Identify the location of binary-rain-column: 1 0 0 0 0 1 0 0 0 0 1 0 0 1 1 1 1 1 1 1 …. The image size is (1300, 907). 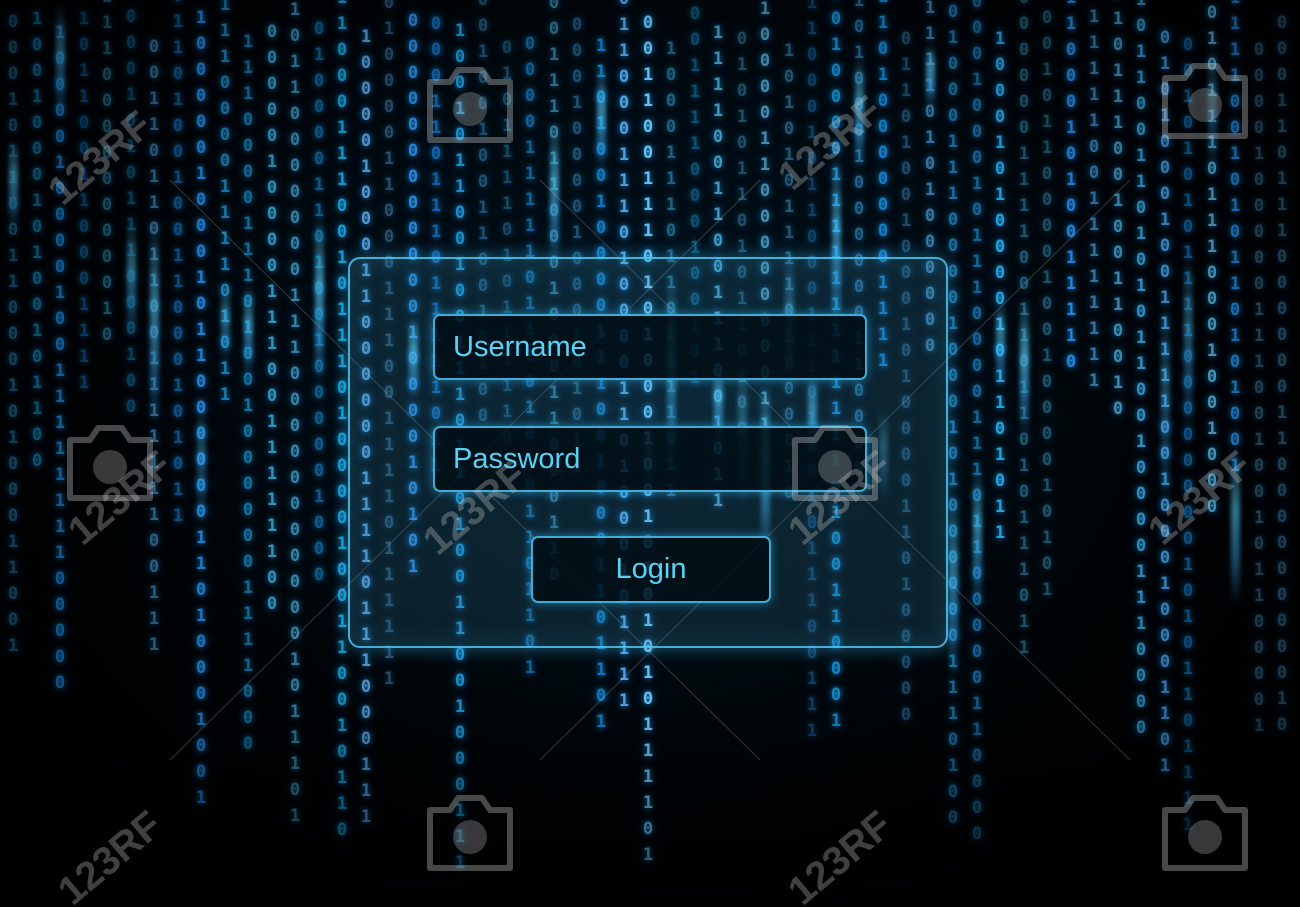
(60, 358).